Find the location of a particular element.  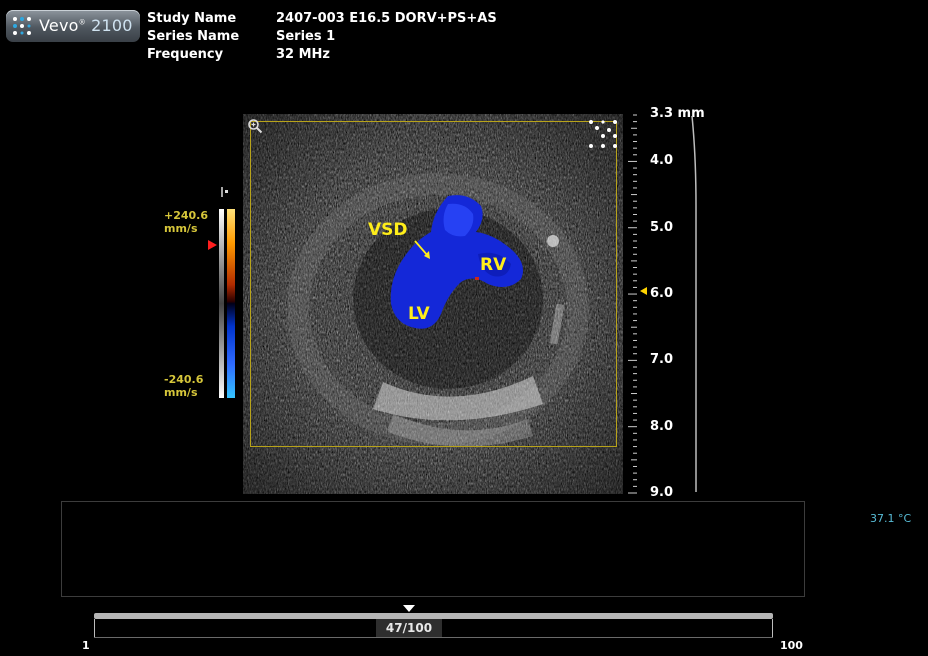

vevo-logo: Vevo® 2100 is located at coordinates (73, 26).